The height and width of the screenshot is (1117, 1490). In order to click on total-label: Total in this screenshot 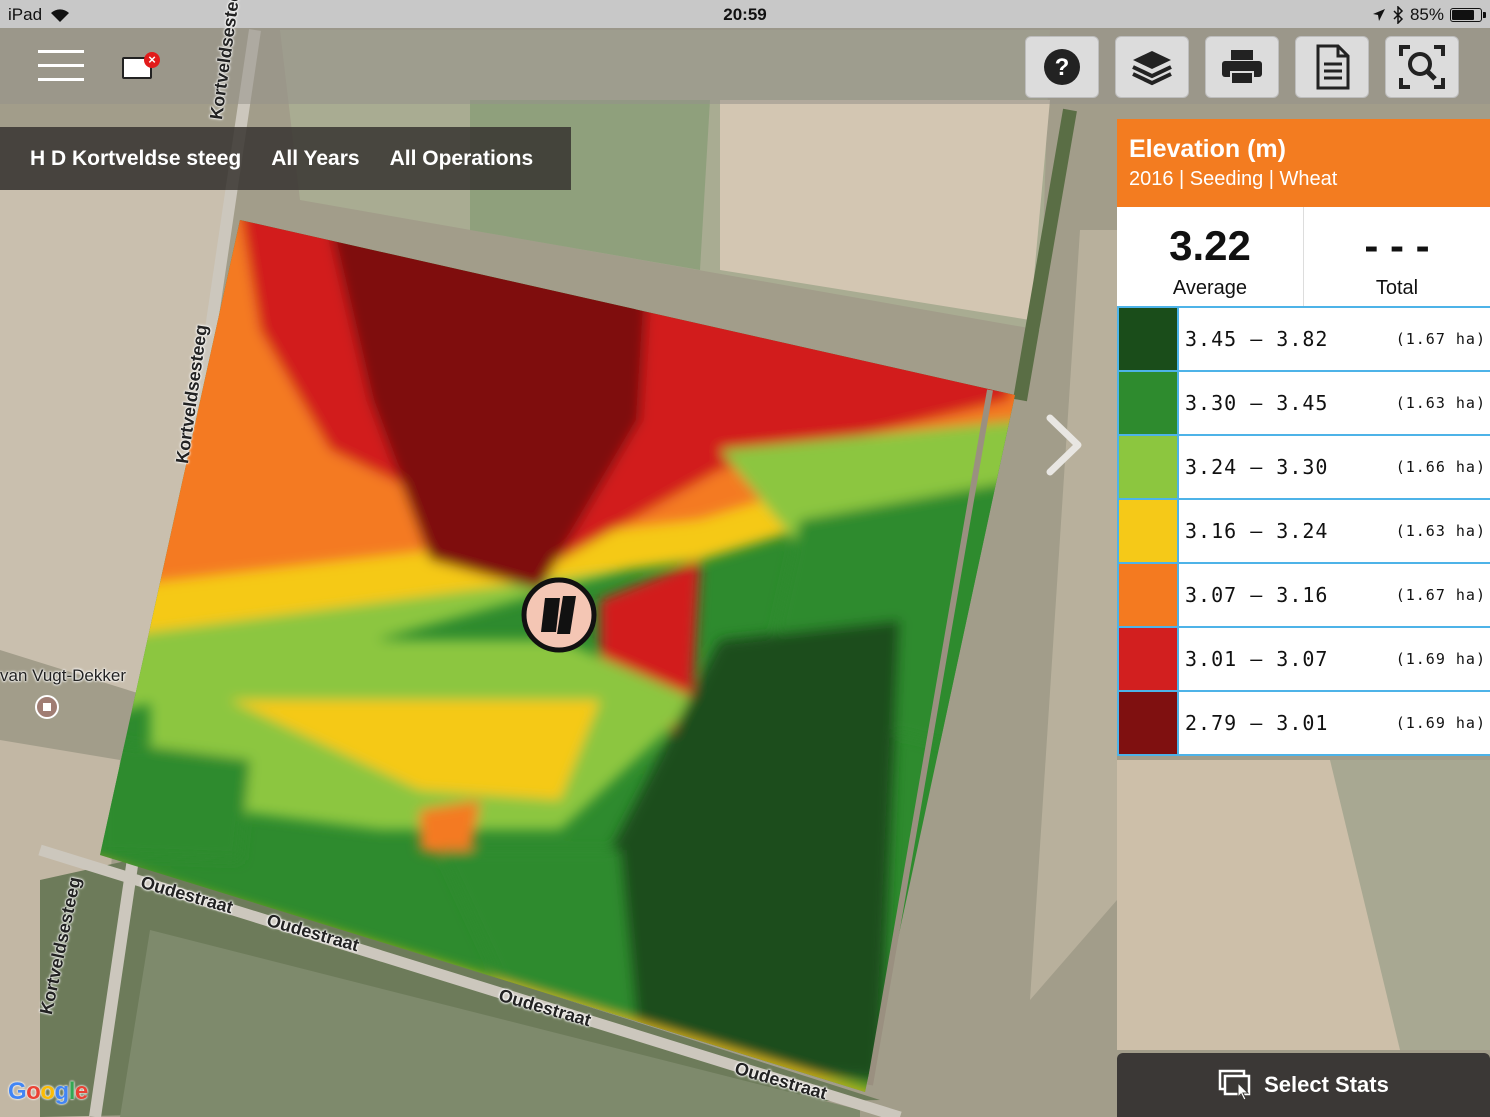, I will do `click(1397, 288)`.